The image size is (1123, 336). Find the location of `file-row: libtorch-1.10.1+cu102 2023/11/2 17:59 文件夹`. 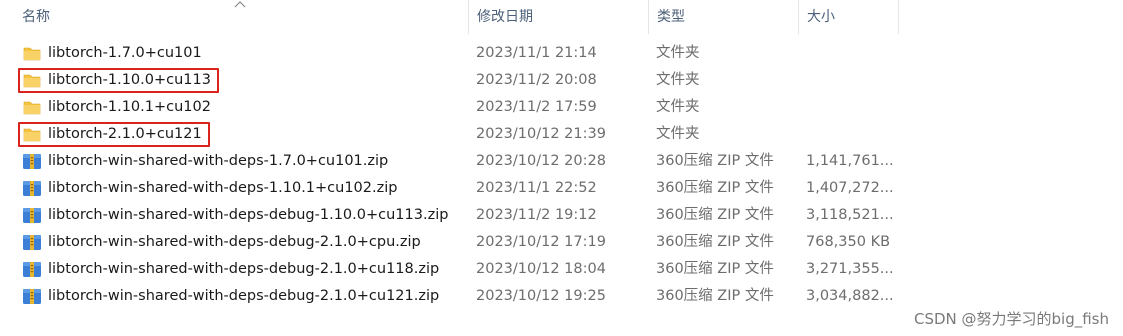

file-row: libtorch-1.10.1+cu102 2023/11/2 17:59 文件夹 is located at coordinates (561, 107).